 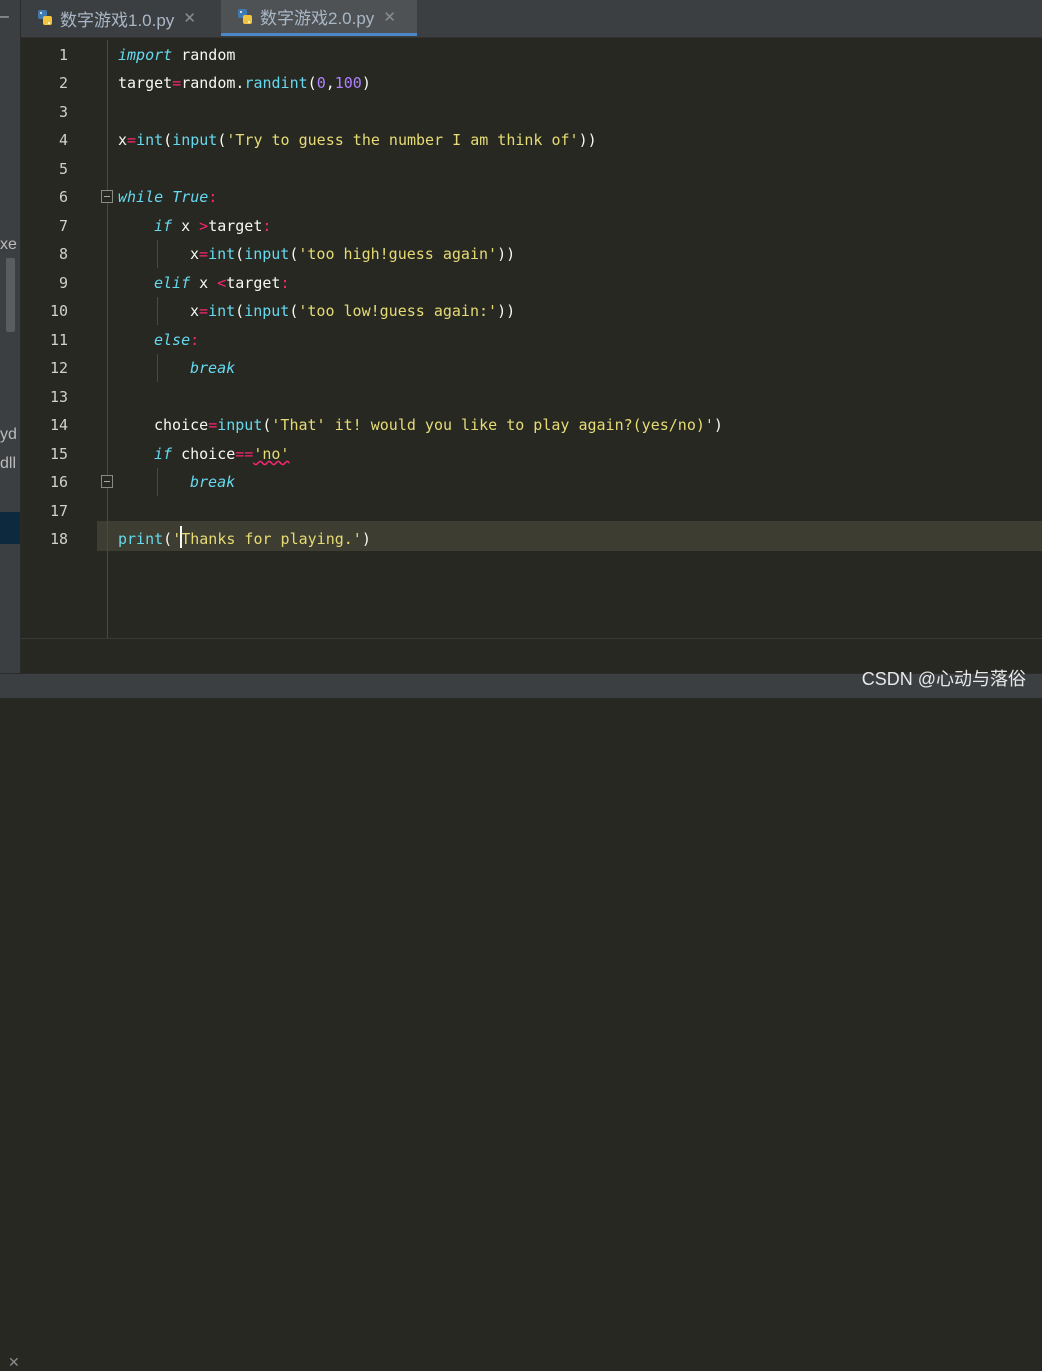 What do you see at coordinates (8, 463) in the screenshot?
I see `panel-text-fragment: dll` at bounding box center [8, 463].